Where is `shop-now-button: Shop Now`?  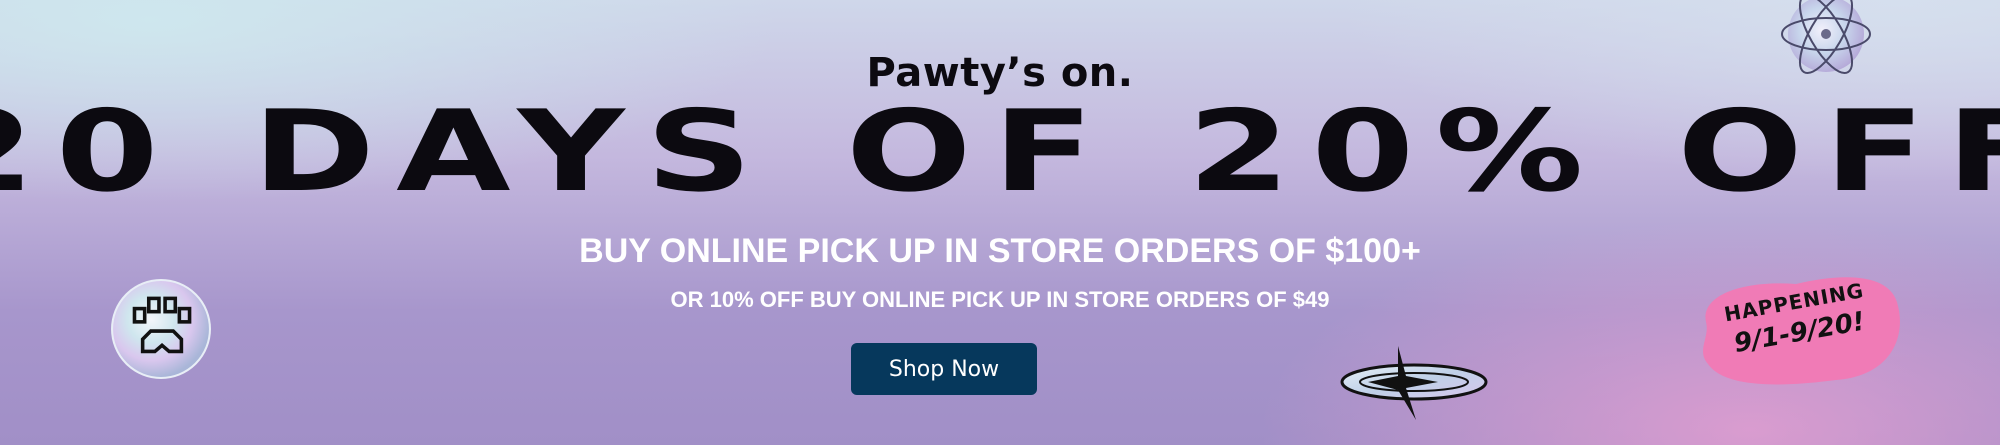
shop-now-button: Shop Now is located at coordinates (944, 369).